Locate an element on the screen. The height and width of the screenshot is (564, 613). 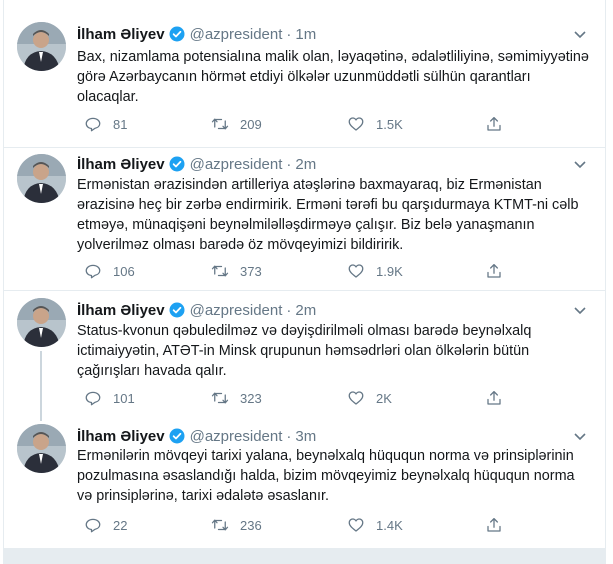
reply-button: 106 is located at coordinates (109, 271).